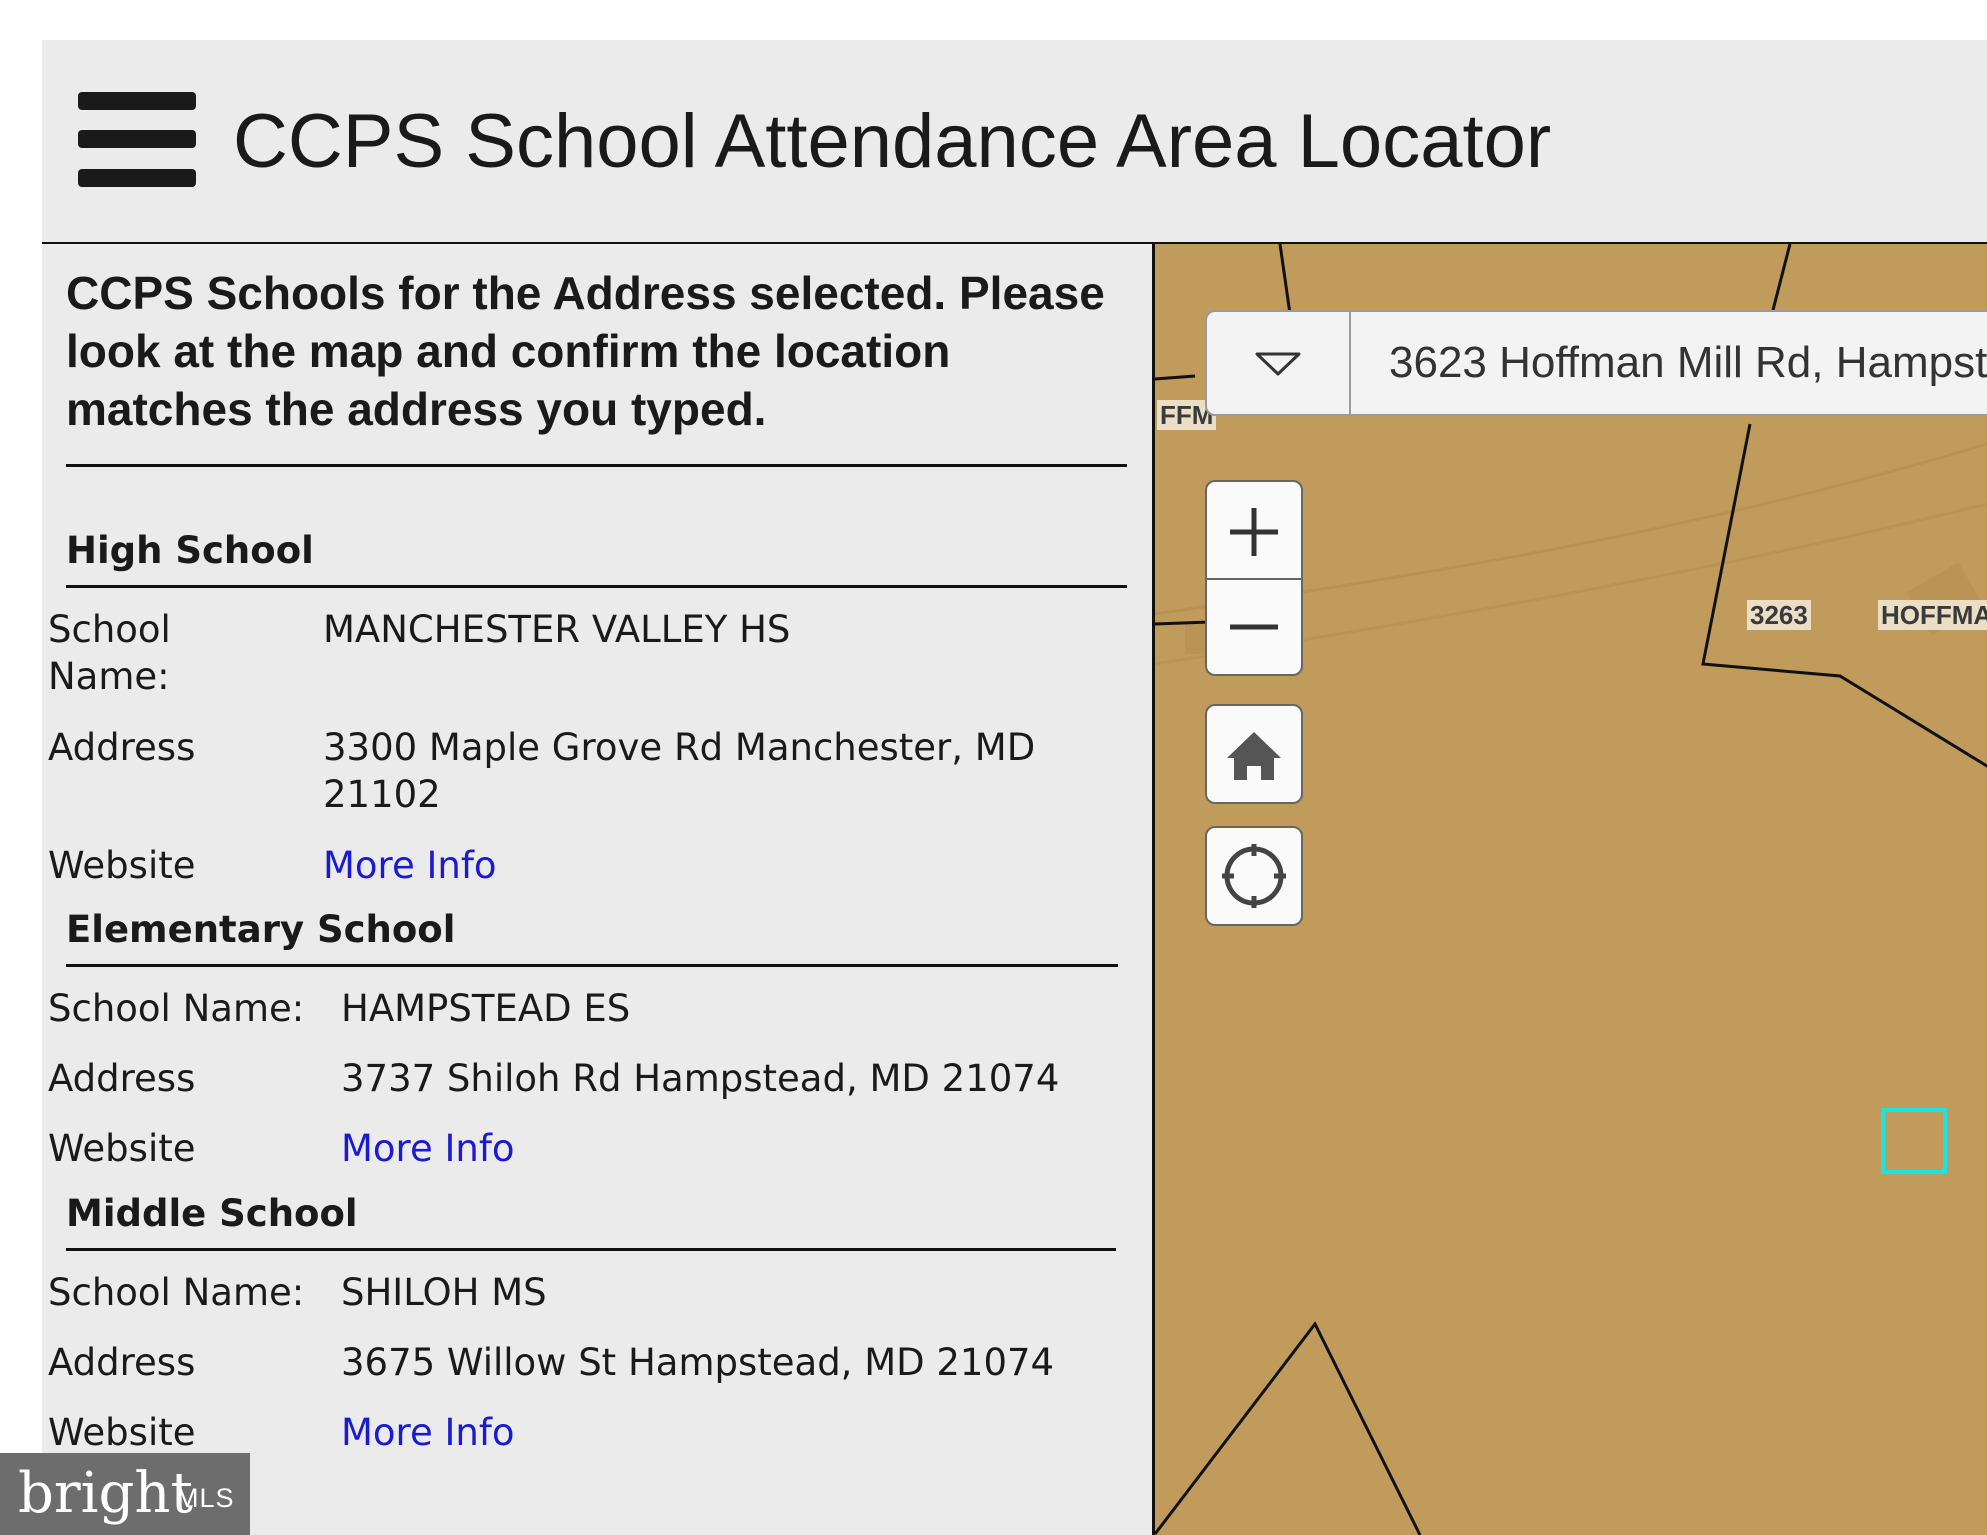  Describe the element at coordinates (596, 558) in the screenshot. I see `high-school-section: High School` at that location.